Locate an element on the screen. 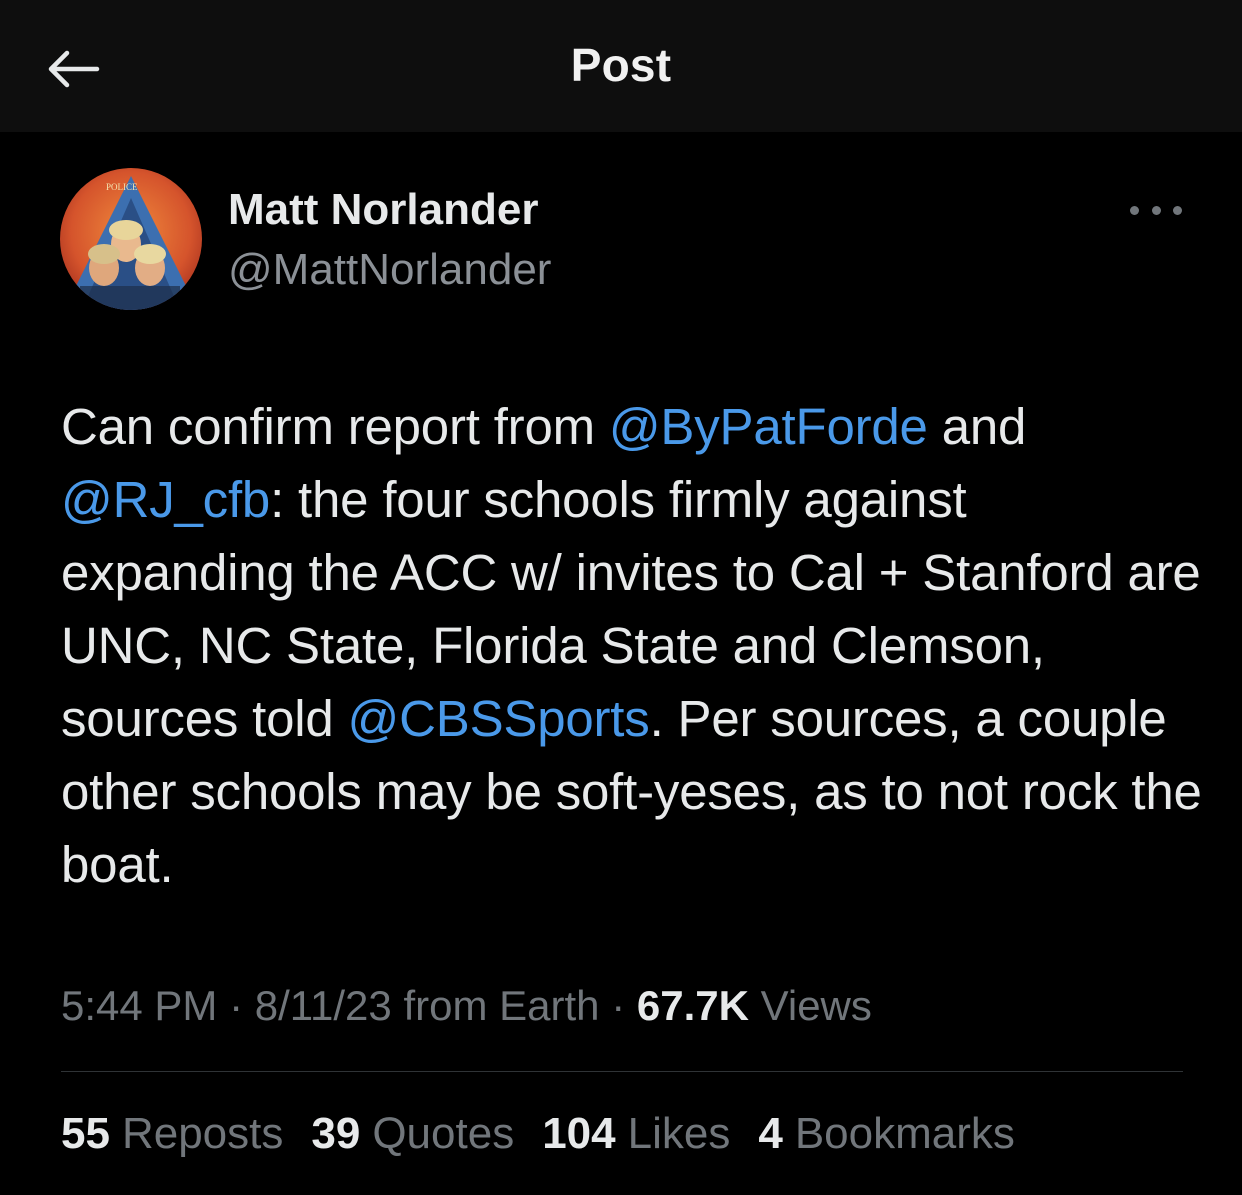  stat-reposts: 55 Reposts is located at coordinates (172, 1134).